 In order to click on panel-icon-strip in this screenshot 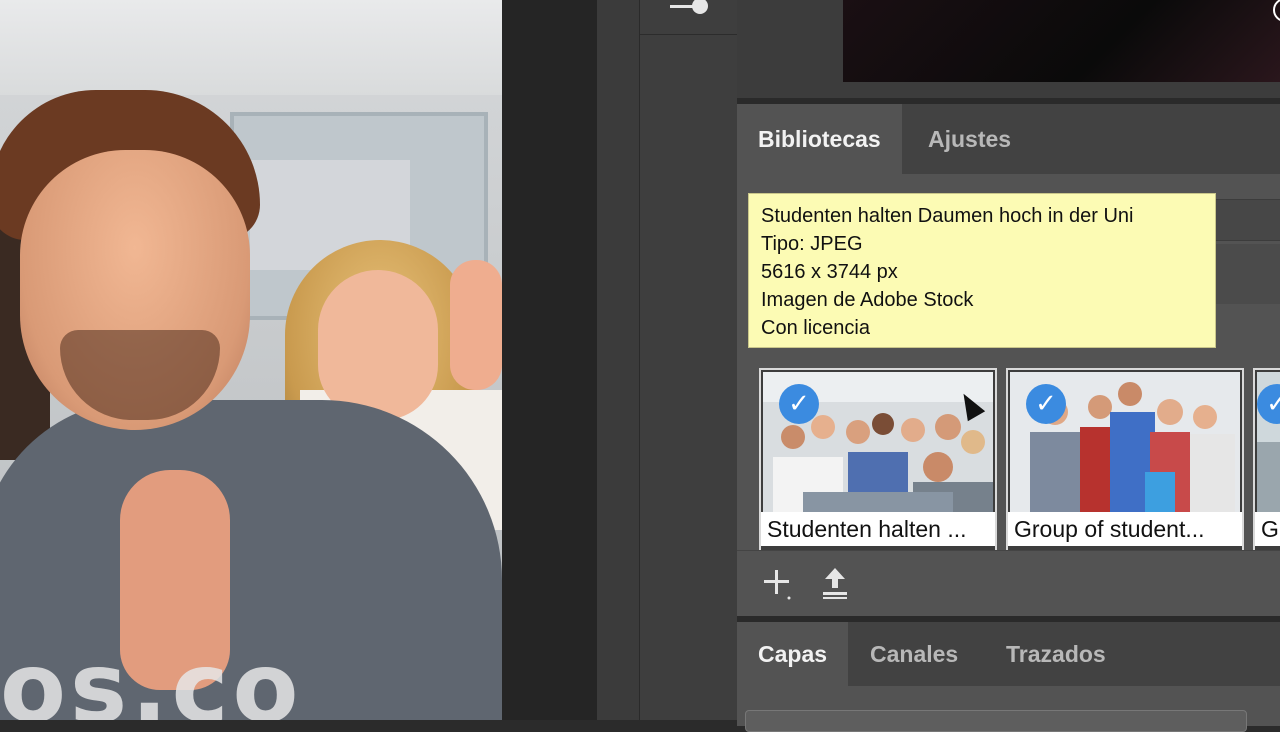, I will do `click(688, 360)`.